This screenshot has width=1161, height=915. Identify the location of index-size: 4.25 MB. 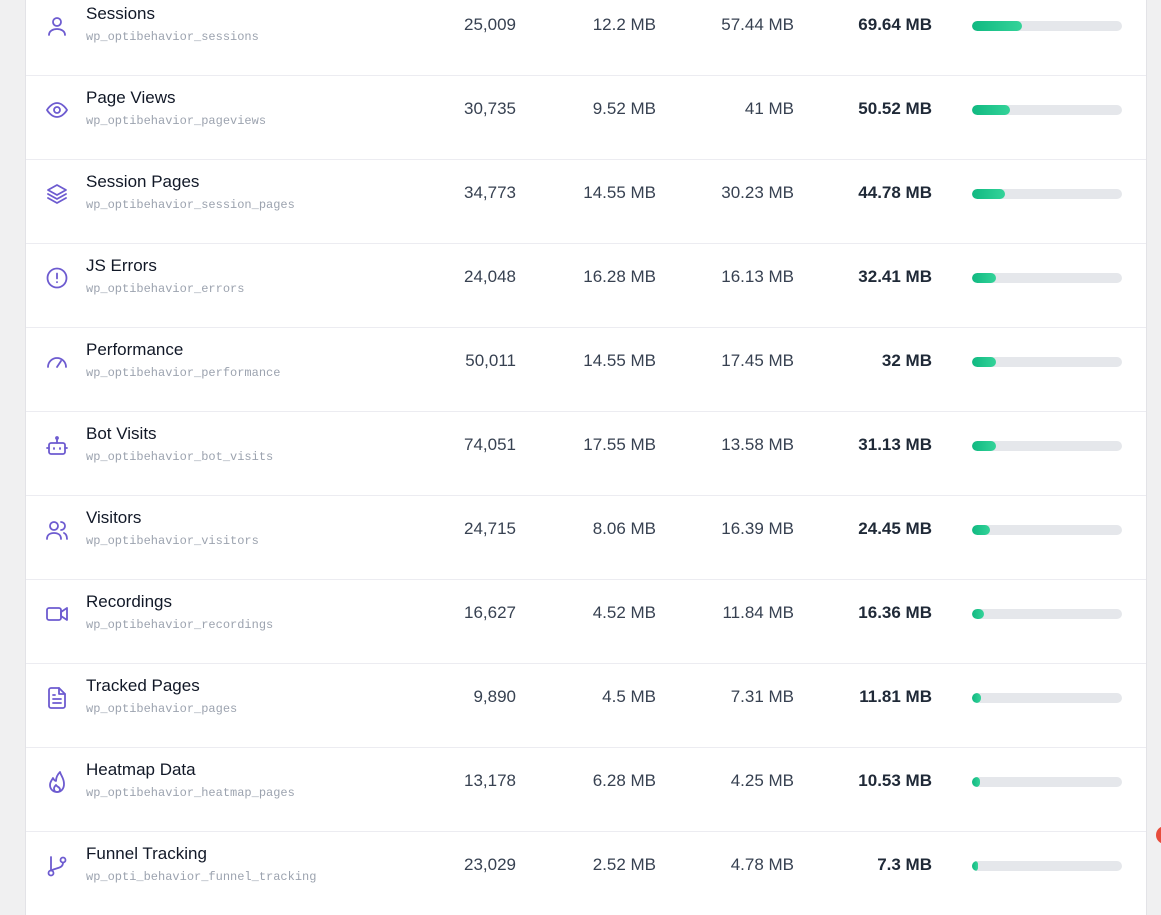
(762, 780).